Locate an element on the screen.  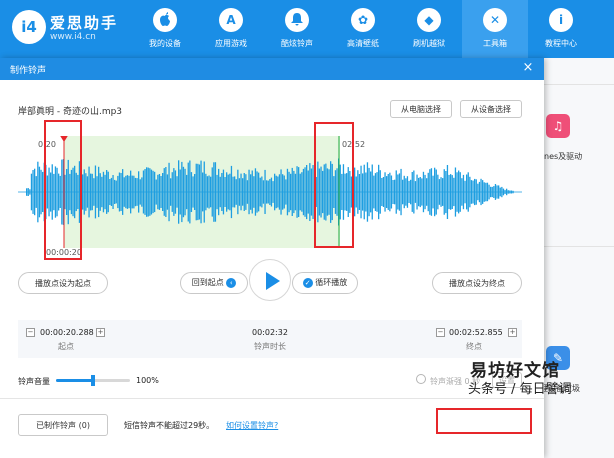
play-button is located at coordinates (270, 280).